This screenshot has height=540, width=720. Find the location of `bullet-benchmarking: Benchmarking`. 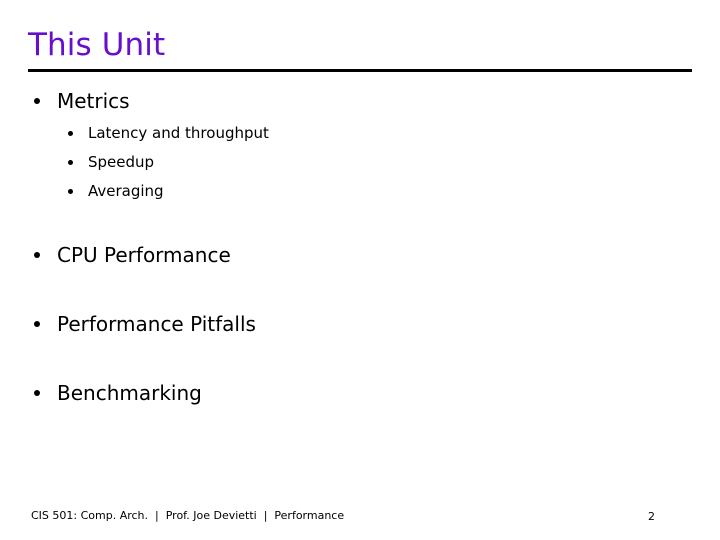

bullet-benchmarking: Benchmarking is located at coordinates (360, 393).